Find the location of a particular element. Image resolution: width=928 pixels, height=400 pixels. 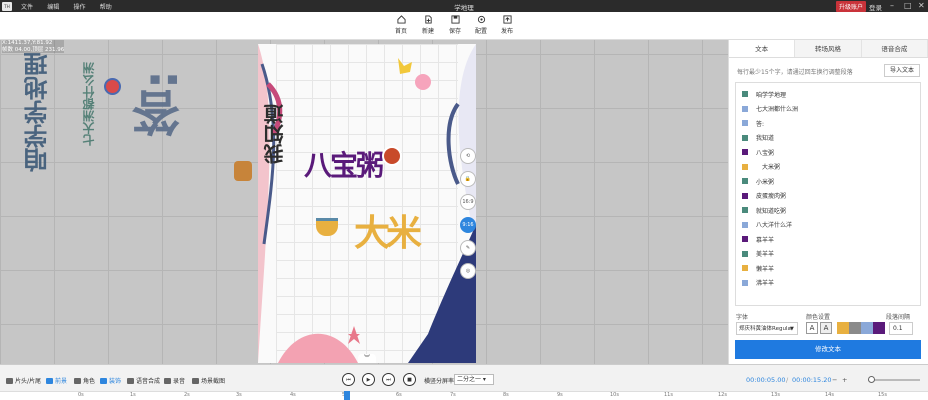

app-logo: TH is located at coordinates (7, 6).